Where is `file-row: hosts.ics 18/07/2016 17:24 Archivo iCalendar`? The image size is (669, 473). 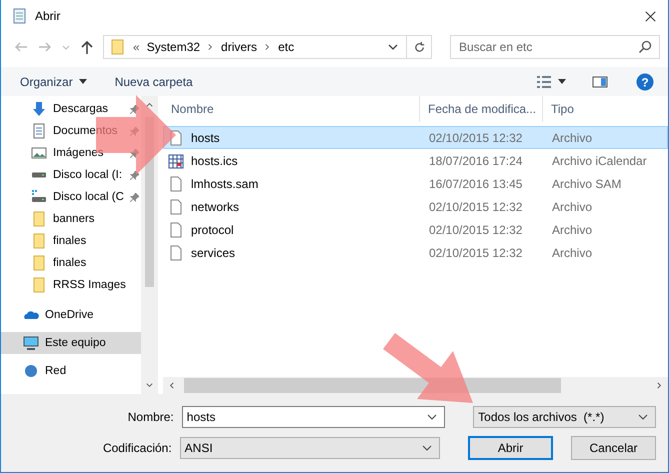
file-row: hosts.ics 18/07/2016 17:24 Archivo iCalendar is located at coordinates (415, 160).